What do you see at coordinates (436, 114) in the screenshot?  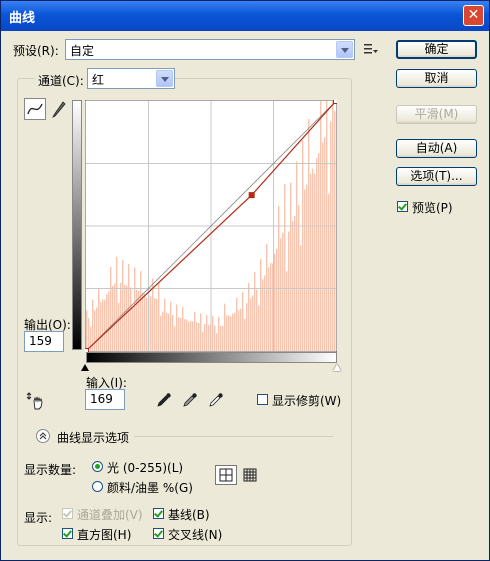 I see `smooth-button: 平滑(M)` at bounding box center [436, 114].